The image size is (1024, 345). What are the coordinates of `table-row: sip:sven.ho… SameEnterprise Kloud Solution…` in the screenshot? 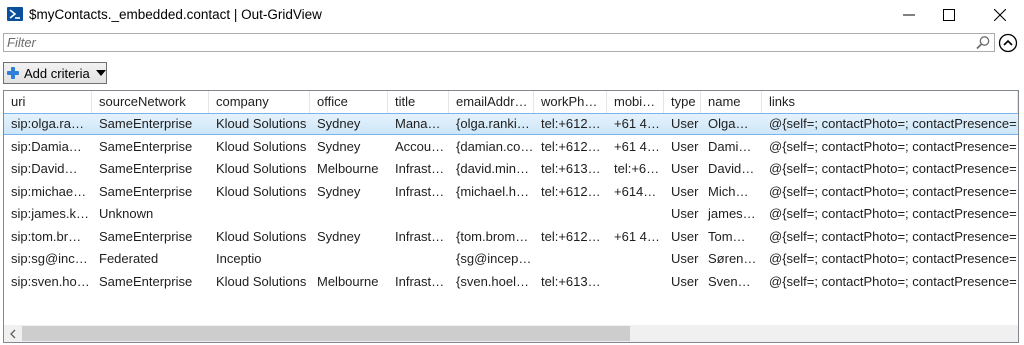 It's located at (511, 282).